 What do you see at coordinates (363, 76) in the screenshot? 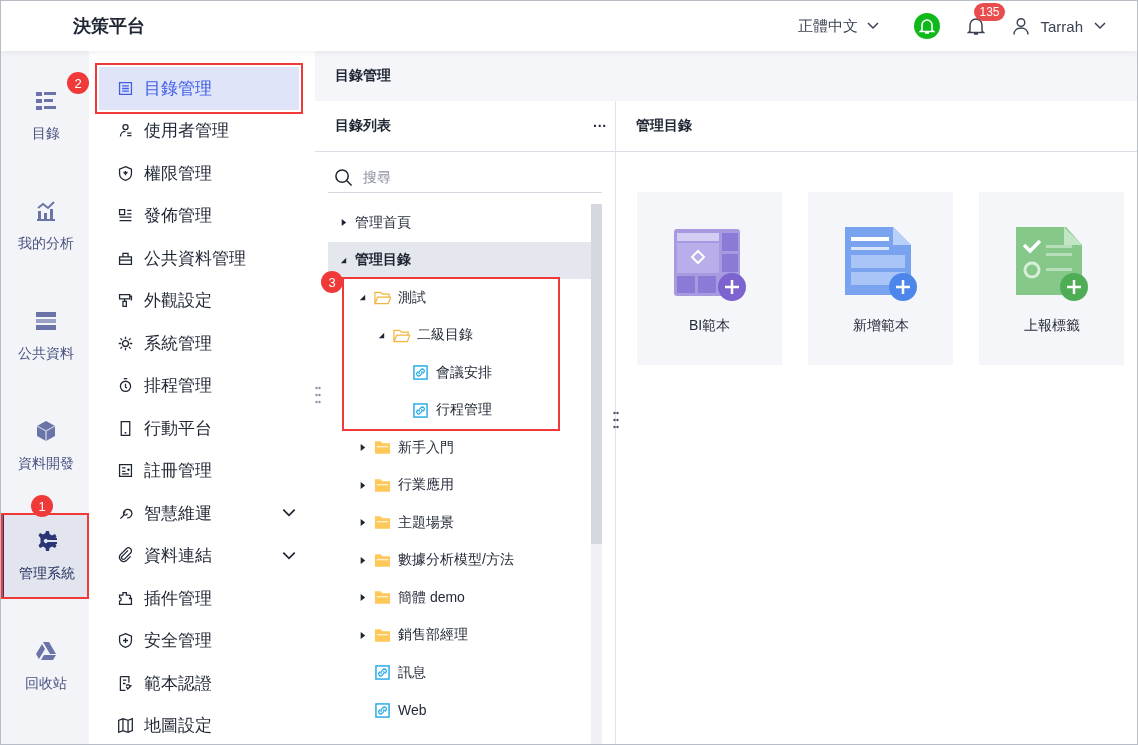
I see `breadcrumb: 目錄管理` at bounding box center [363, 76].